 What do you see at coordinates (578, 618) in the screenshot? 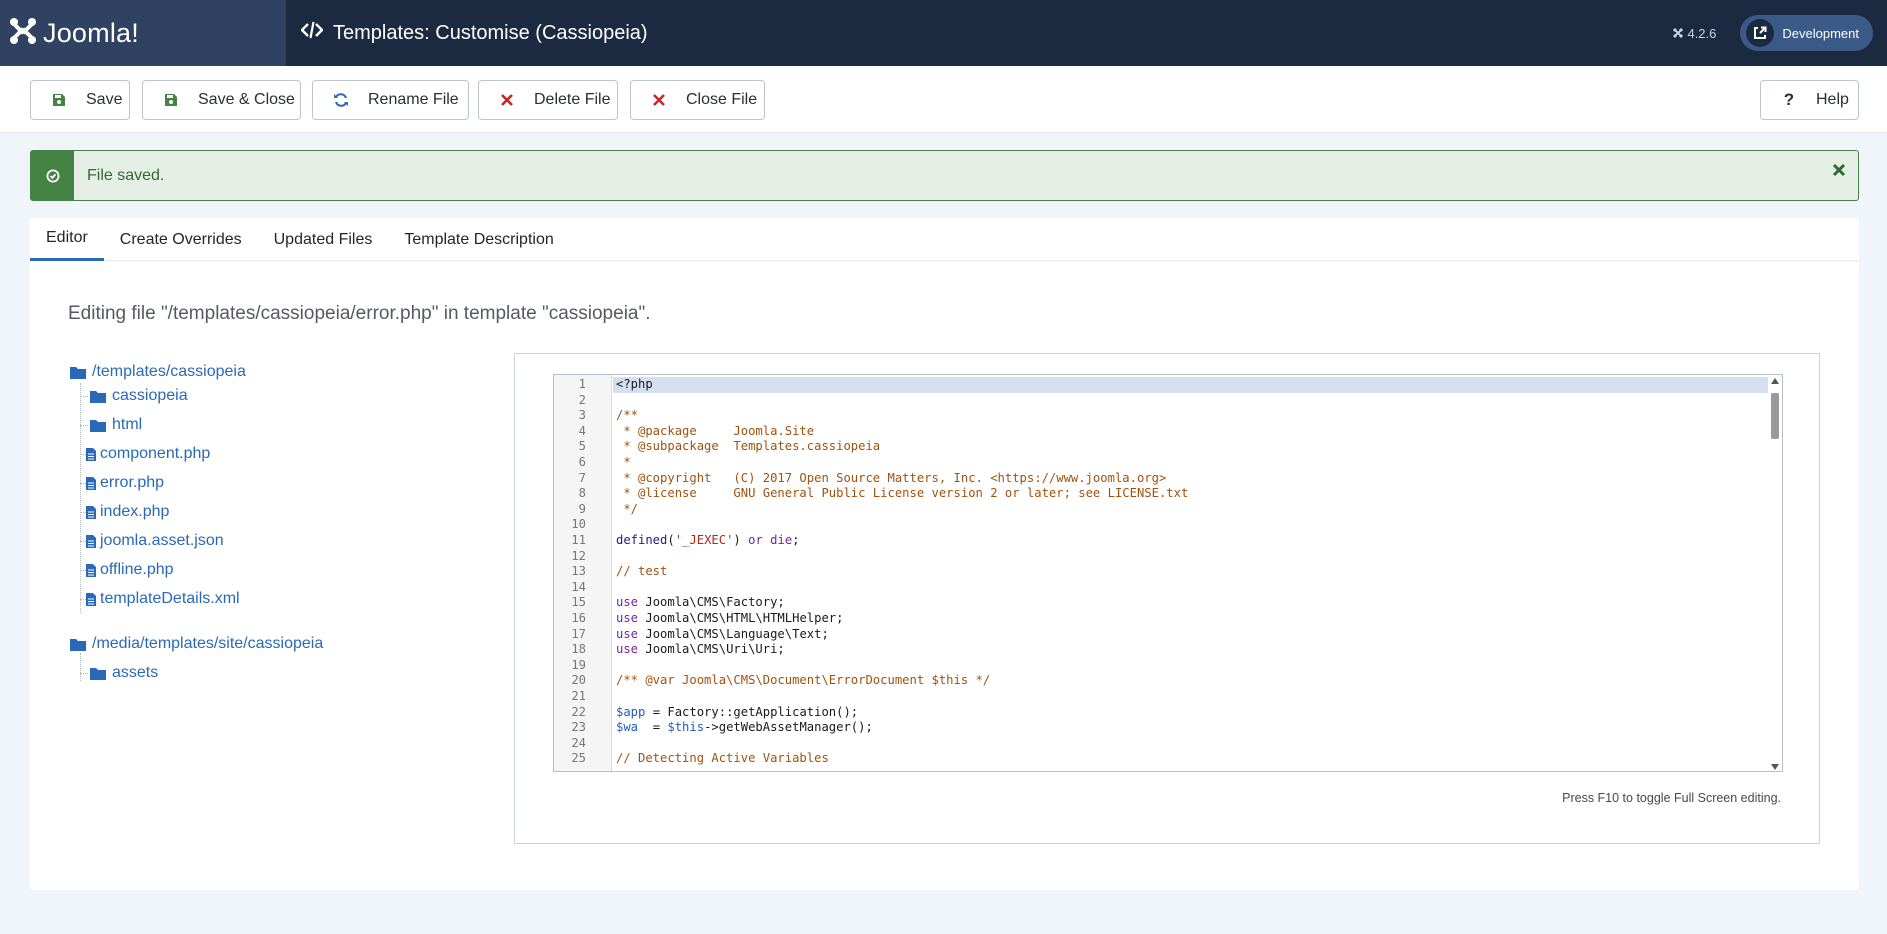
I see `line-number: 16` at bounding box center [578, 618].